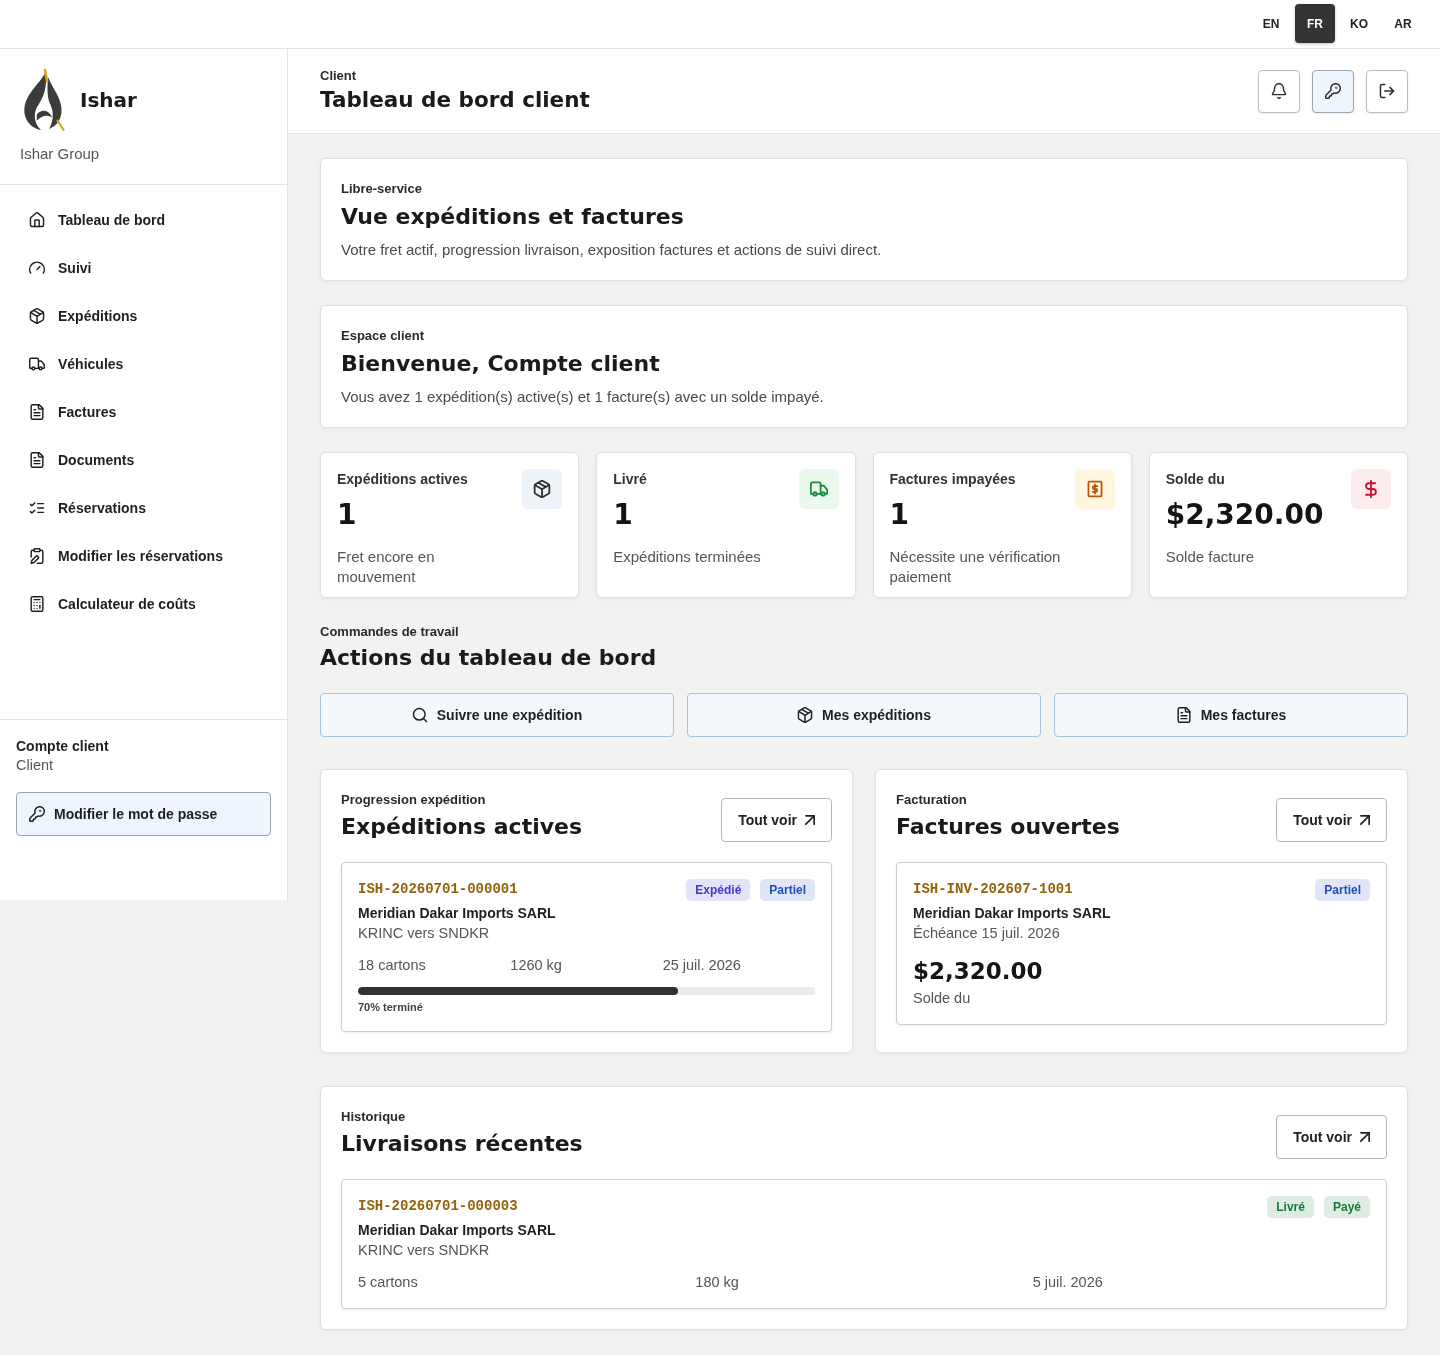 This screenshot has width=1440, height=1356. I want to click on card-title: Vue expéditions et factures, so click(512, 217).